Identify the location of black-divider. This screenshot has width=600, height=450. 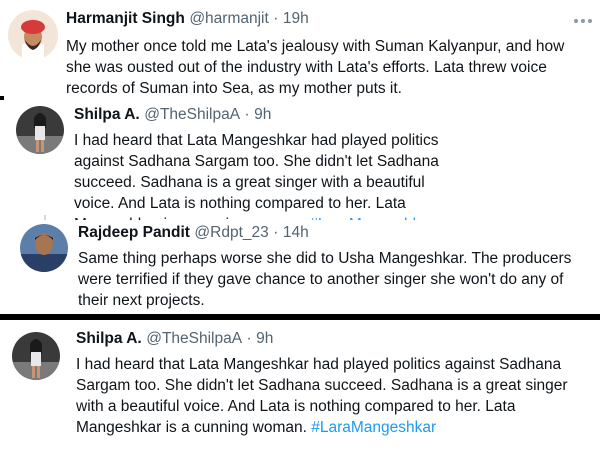
(300, 317).